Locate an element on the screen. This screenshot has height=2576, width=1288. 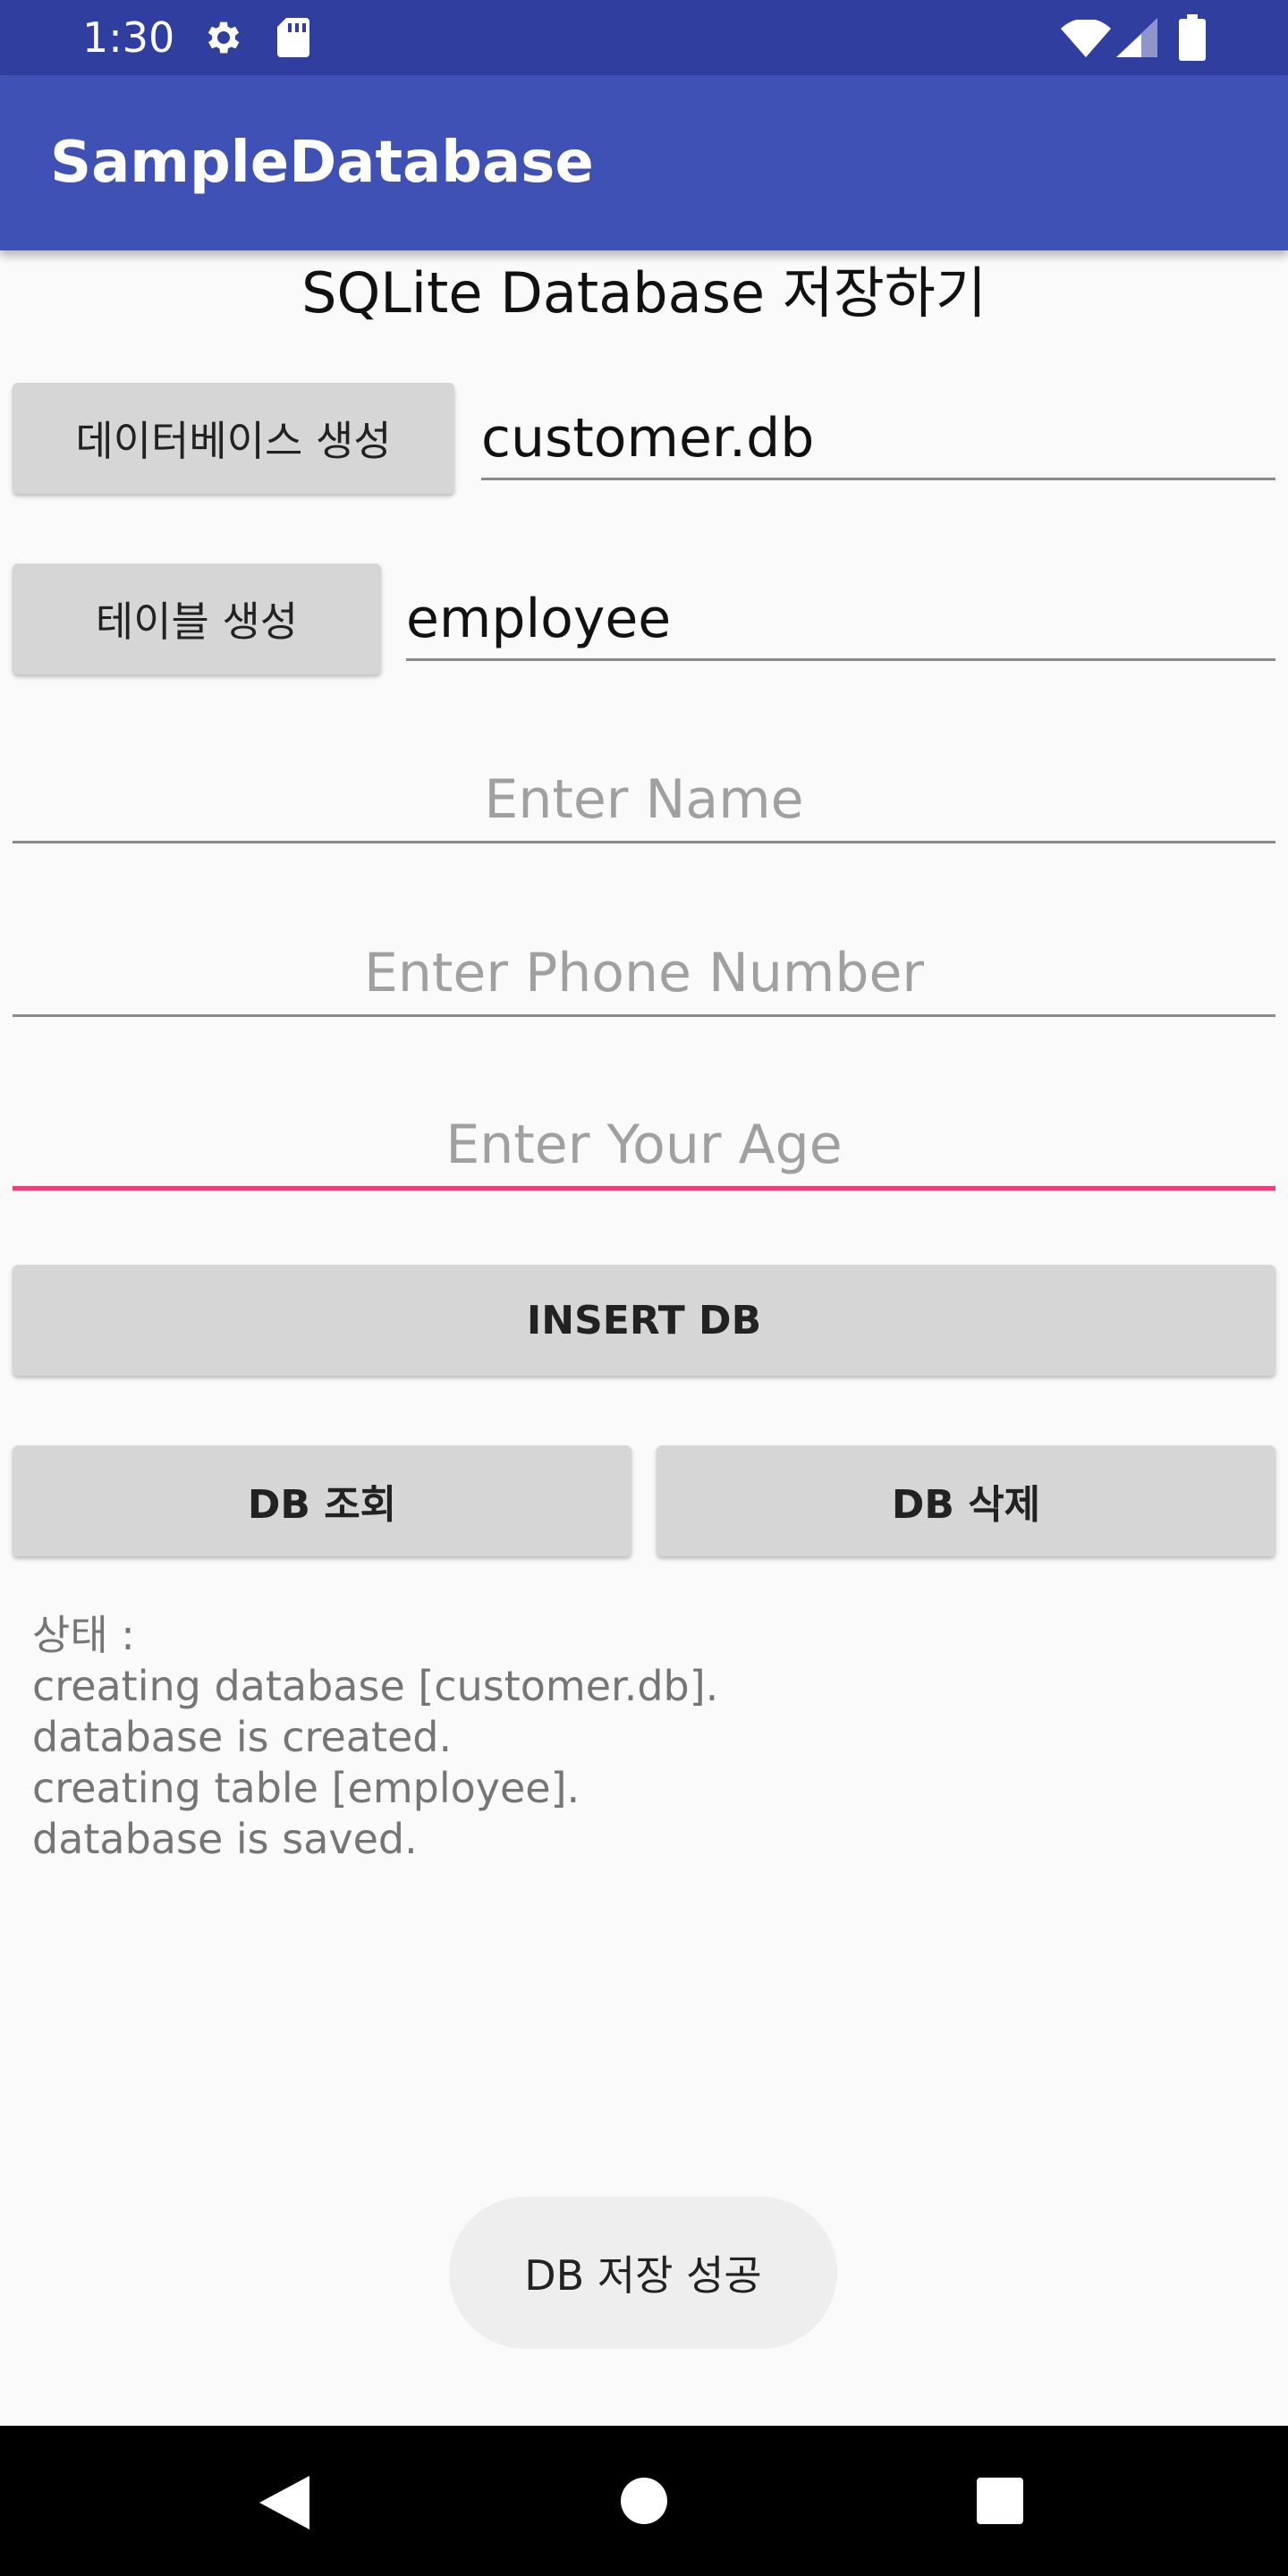
settings-icon is located at coordinates (224, 37).